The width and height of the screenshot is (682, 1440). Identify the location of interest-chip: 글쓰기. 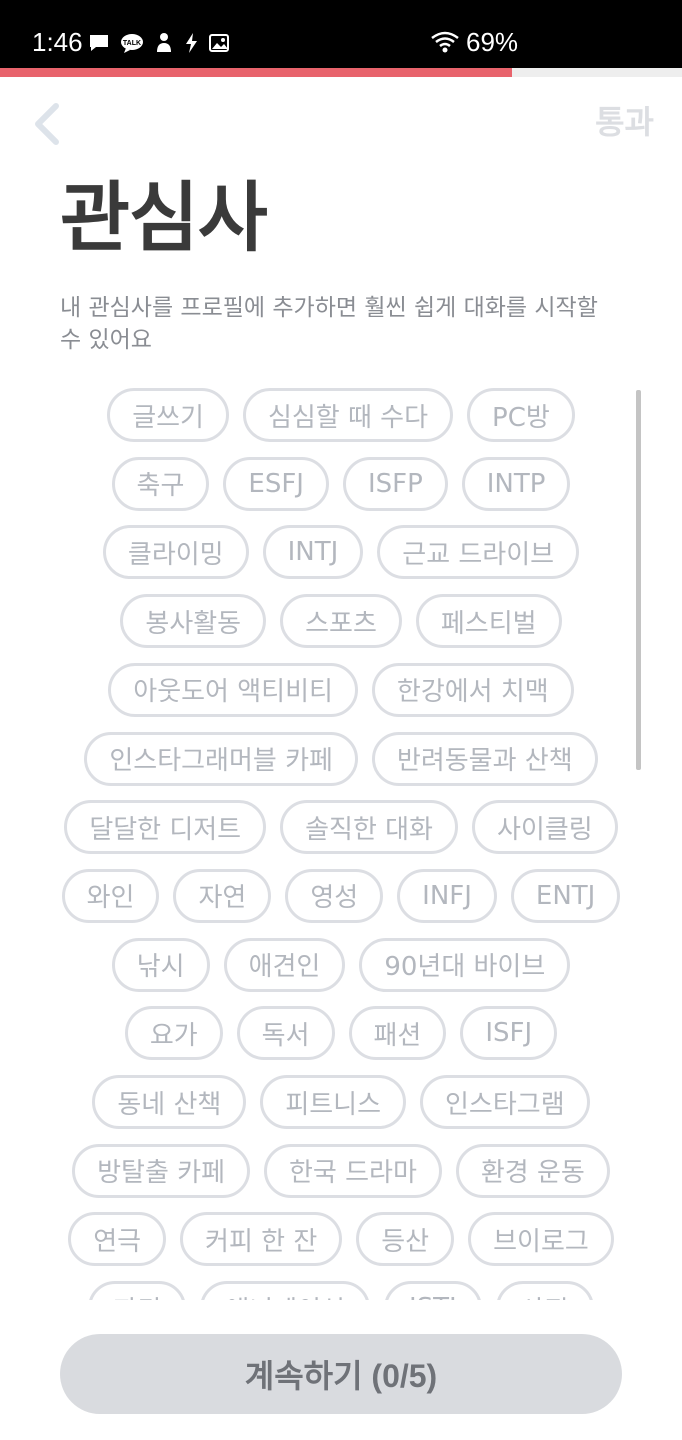
(168, 415).